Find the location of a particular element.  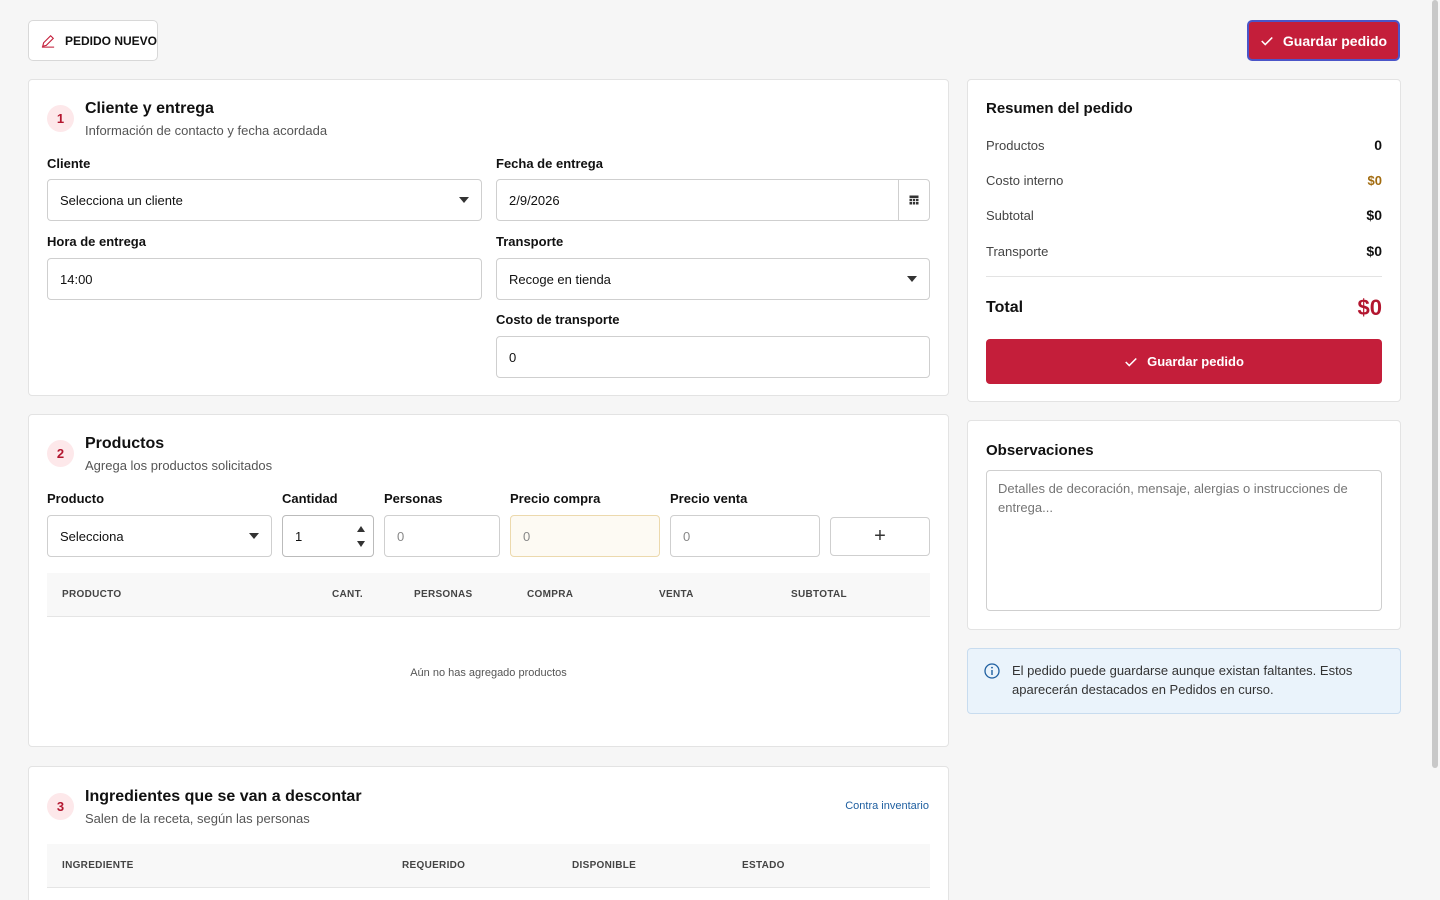

total-value: $0 is located at coordinates (1369, 307).